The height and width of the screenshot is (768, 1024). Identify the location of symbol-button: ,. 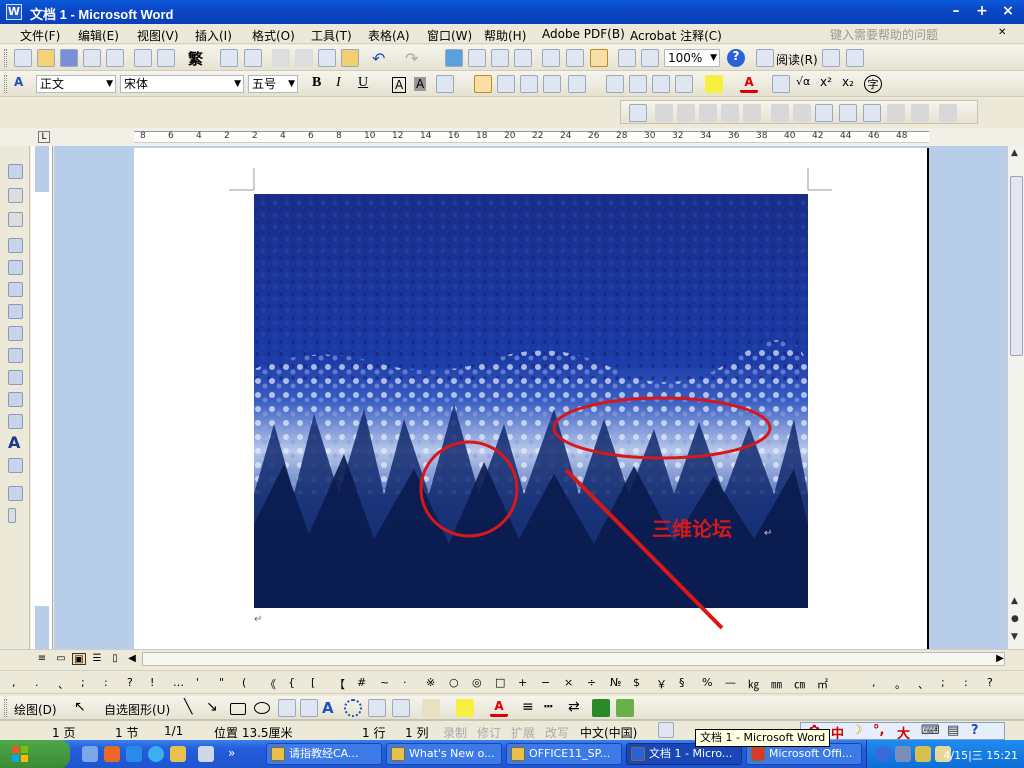
(14, 682).